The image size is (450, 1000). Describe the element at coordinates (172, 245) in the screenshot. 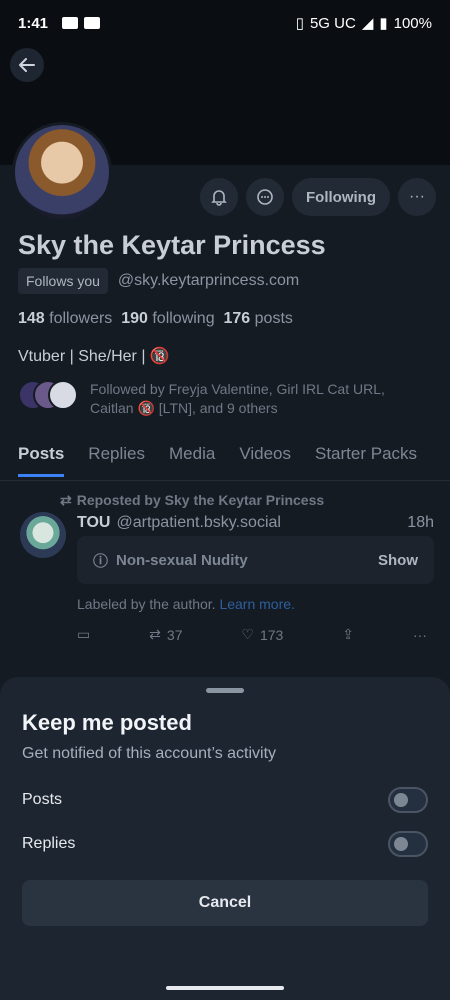

I see `profile-display-name: Sky the Keytar Princess` at that location.